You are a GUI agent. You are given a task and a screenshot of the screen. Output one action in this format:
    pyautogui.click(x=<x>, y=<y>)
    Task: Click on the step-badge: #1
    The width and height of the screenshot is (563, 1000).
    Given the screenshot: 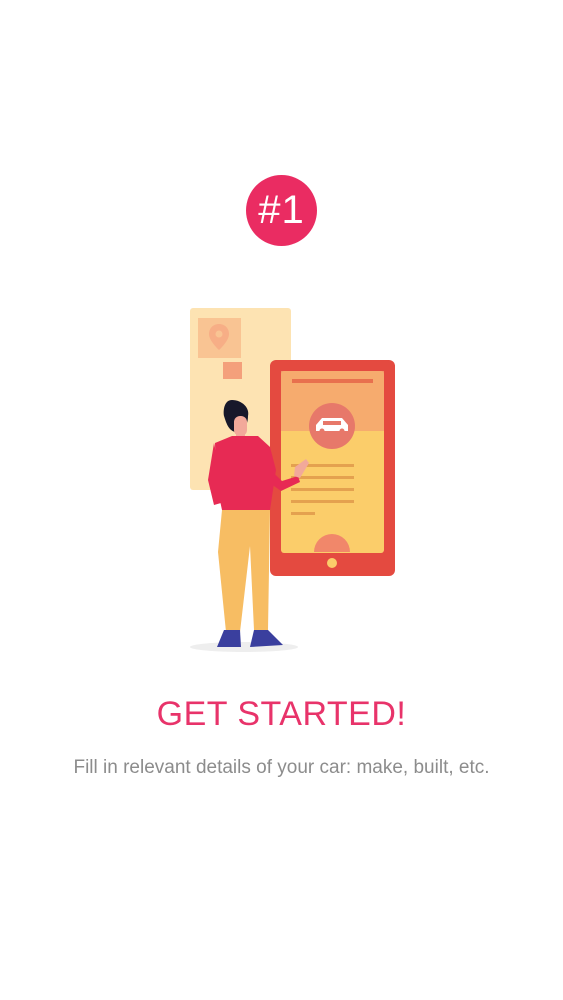 What is the action you would take?
    pyautogui.click(x=281, y=210)
    